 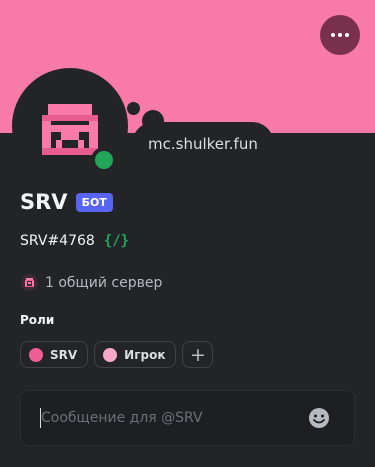 I want to click on more-dots-icon, so click(x=340, y=35).